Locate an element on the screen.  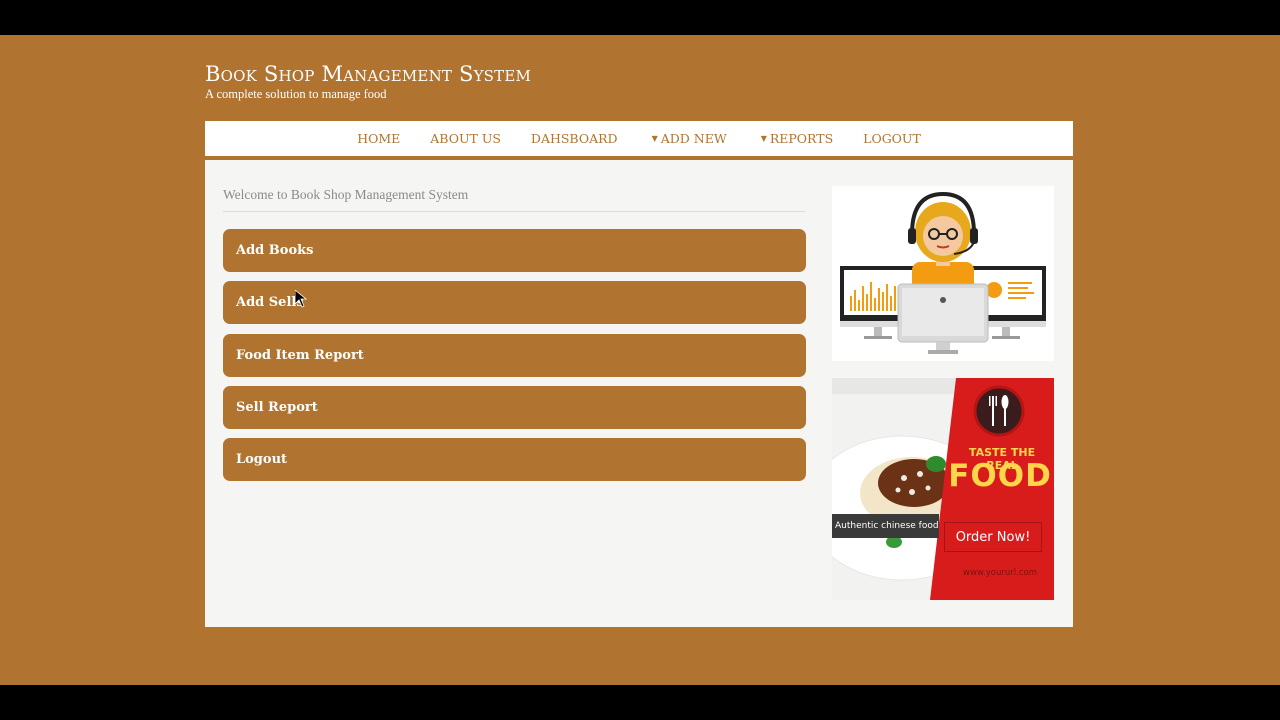
support-illustration is located at coordinates (943, 273).